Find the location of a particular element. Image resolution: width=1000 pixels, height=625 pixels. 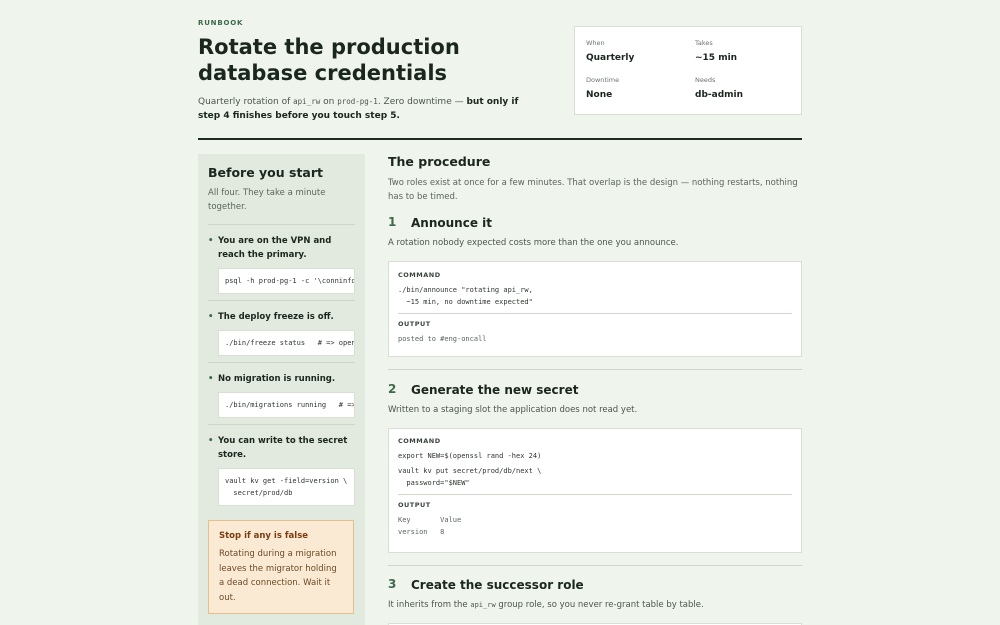

stop-callout-title: Stop if any is false is located at coordinates (264, 536).